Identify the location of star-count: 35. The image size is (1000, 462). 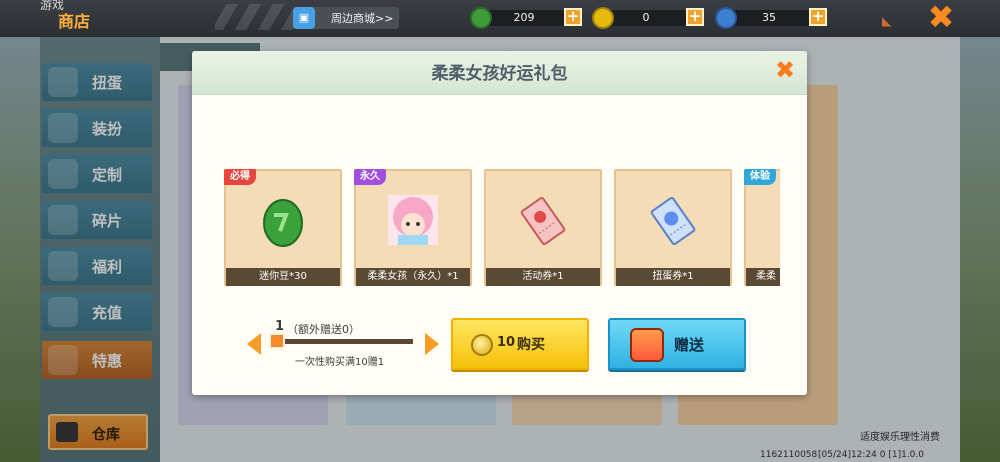
(769, 17).